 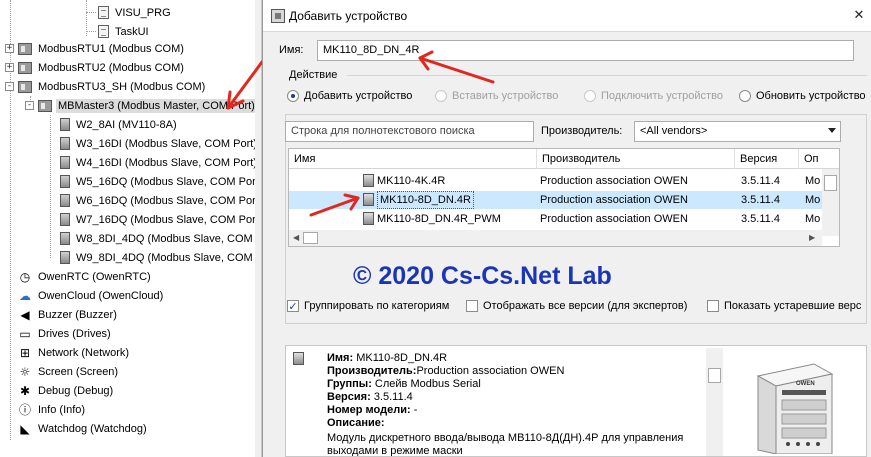 I want to click on tree-item-w9: W9_8DI_4DQ (Modbus Slave, COM P, so click(x=161, y=257).